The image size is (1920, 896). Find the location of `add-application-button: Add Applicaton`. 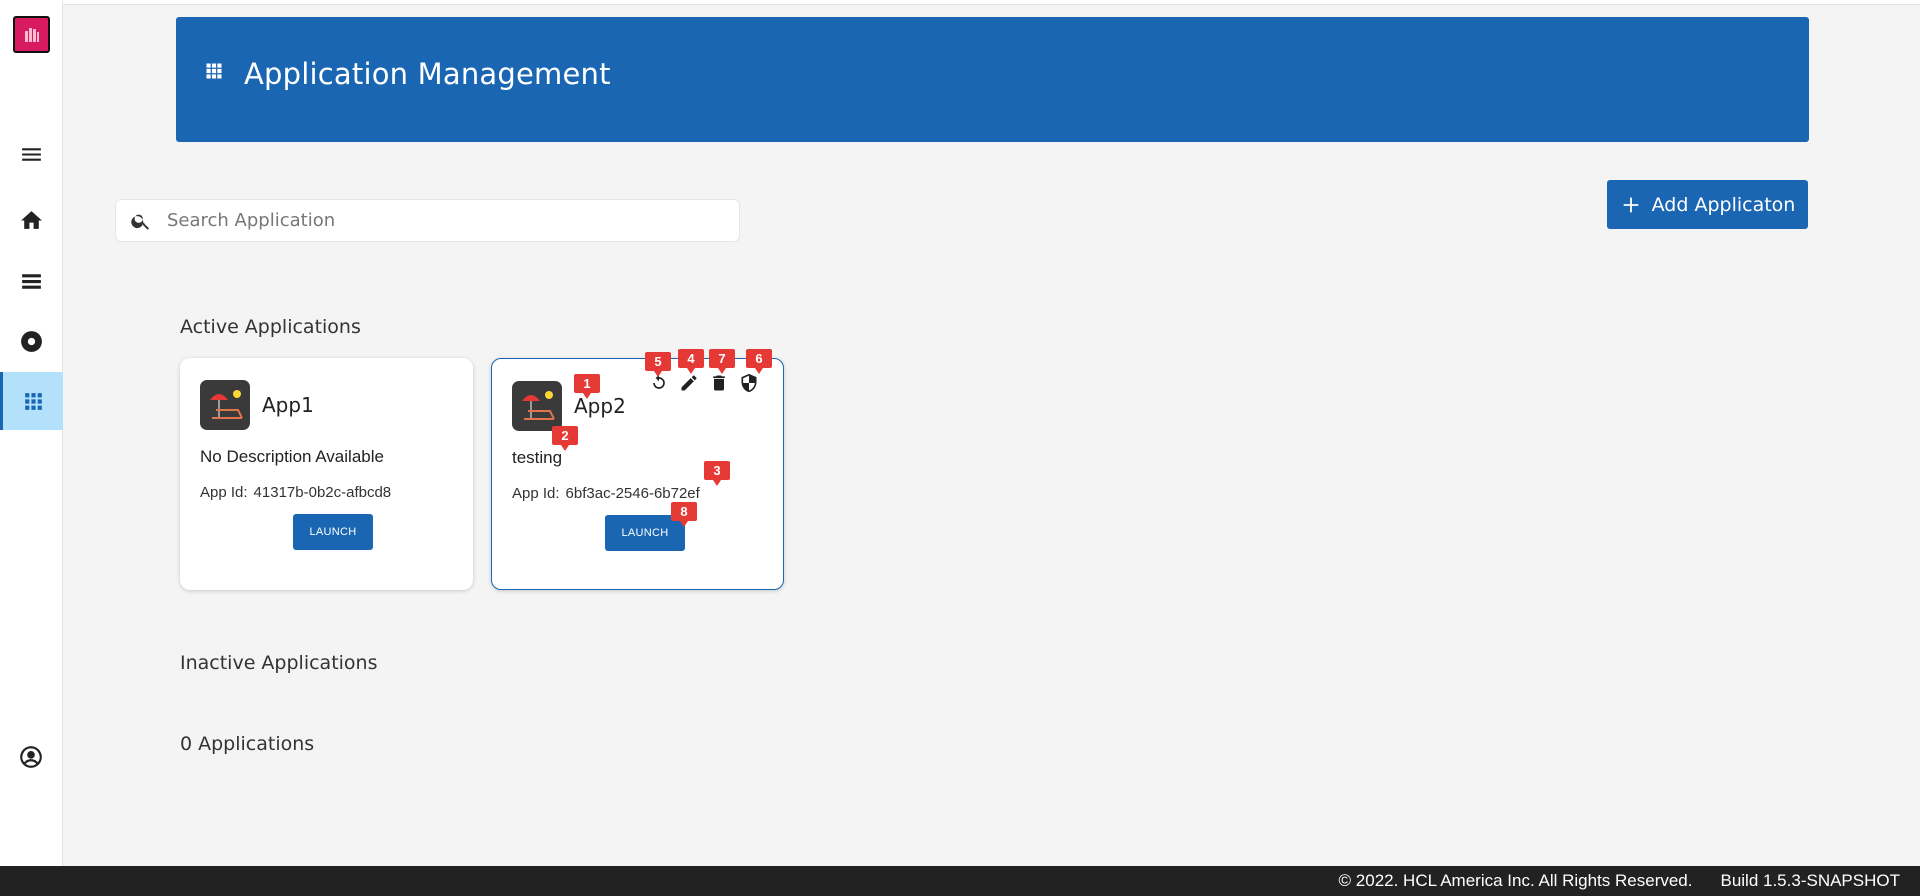

add-application-button: Add Applicaton is located at coordinates (1707, 204).